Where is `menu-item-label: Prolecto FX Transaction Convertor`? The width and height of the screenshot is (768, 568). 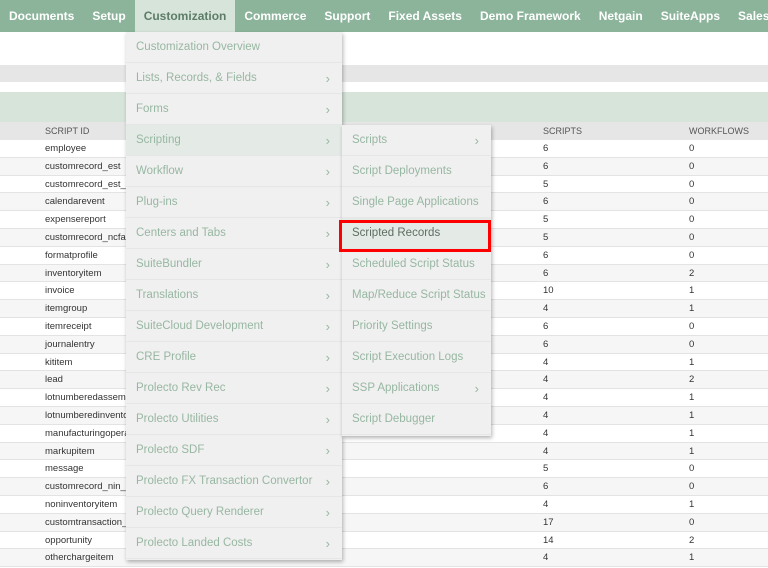
menu-item-label: Prolecto FX Transaction Convertor is located at coordinates (224, 481).